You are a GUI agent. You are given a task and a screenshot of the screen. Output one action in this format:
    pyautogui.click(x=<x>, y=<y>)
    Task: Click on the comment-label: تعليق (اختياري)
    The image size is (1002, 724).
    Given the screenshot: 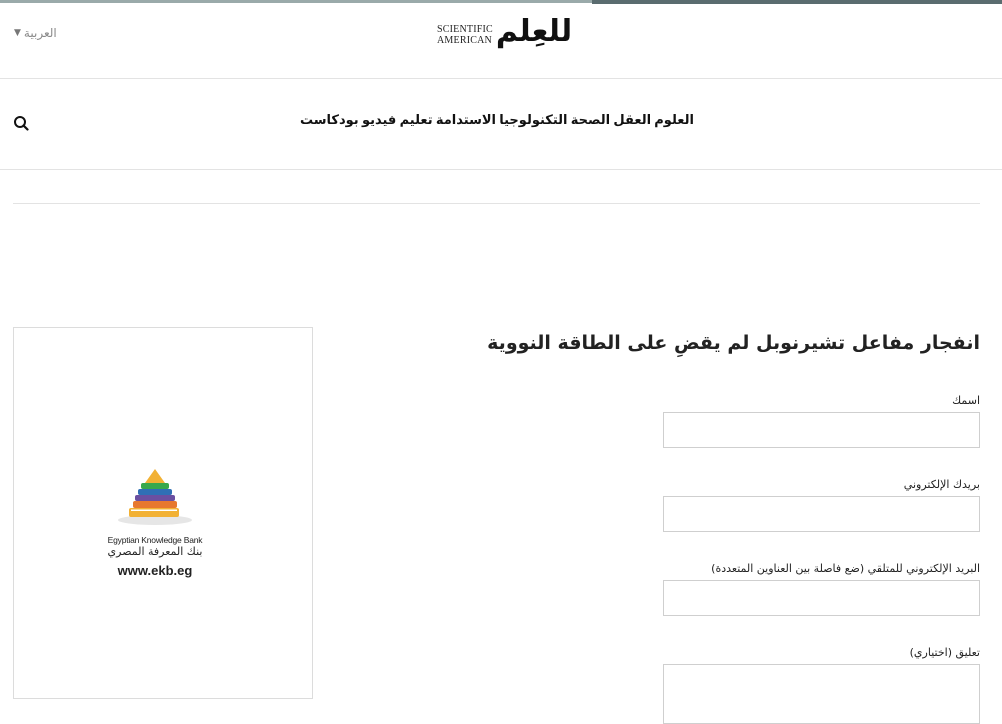 What is the action you would take?
    pyautogui.click(x=944, y=652)
    